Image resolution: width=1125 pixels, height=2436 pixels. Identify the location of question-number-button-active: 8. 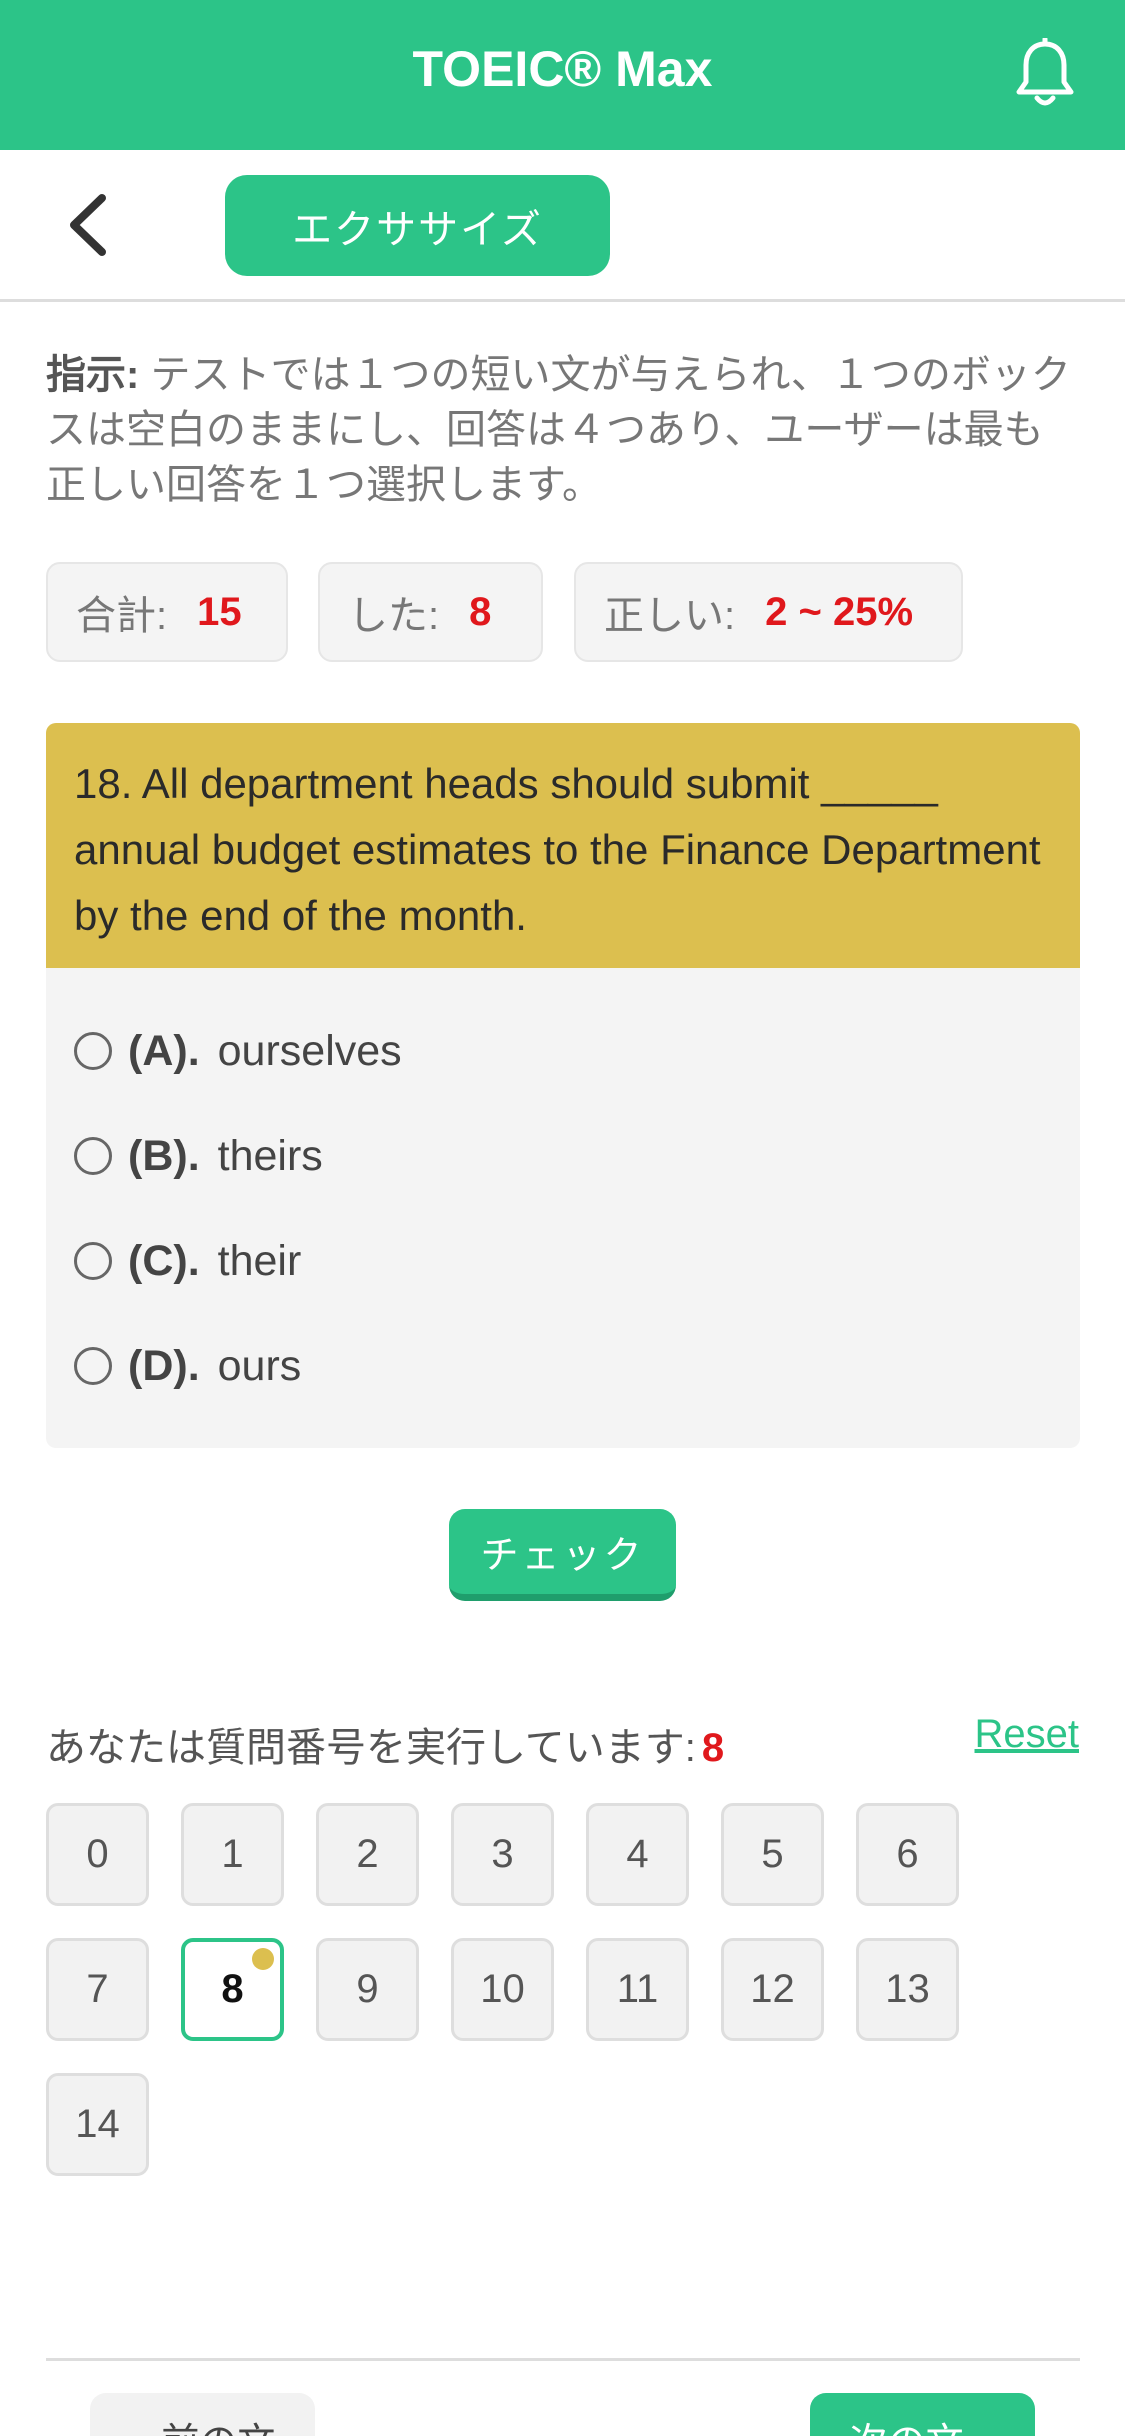
(232, 1989).